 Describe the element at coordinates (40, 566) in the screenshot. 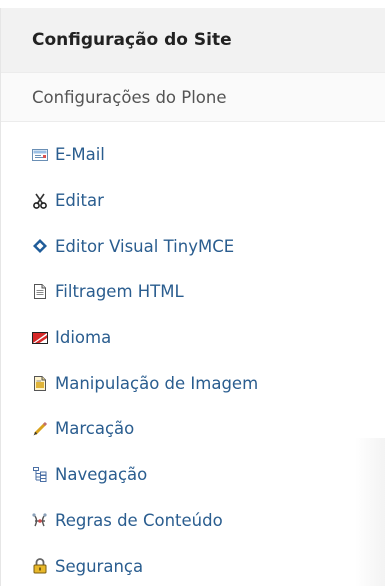

I see `lock-icon` at that location.